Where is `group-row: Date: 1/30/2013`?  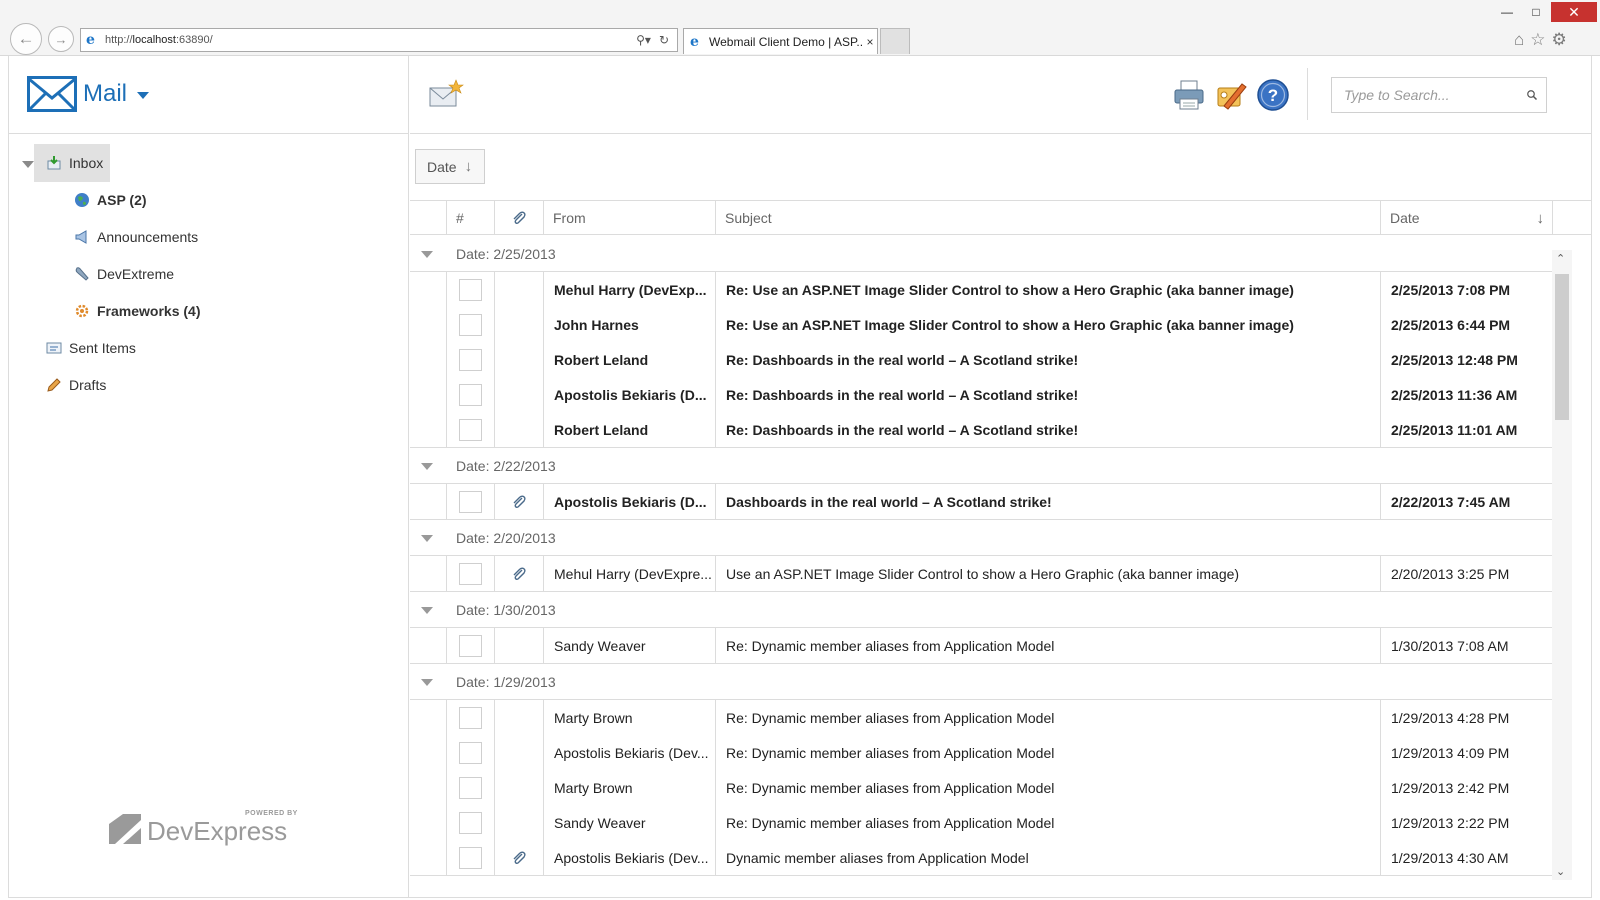
group-row: Date: 1/30/2013 is located at coordinates (981, 610).